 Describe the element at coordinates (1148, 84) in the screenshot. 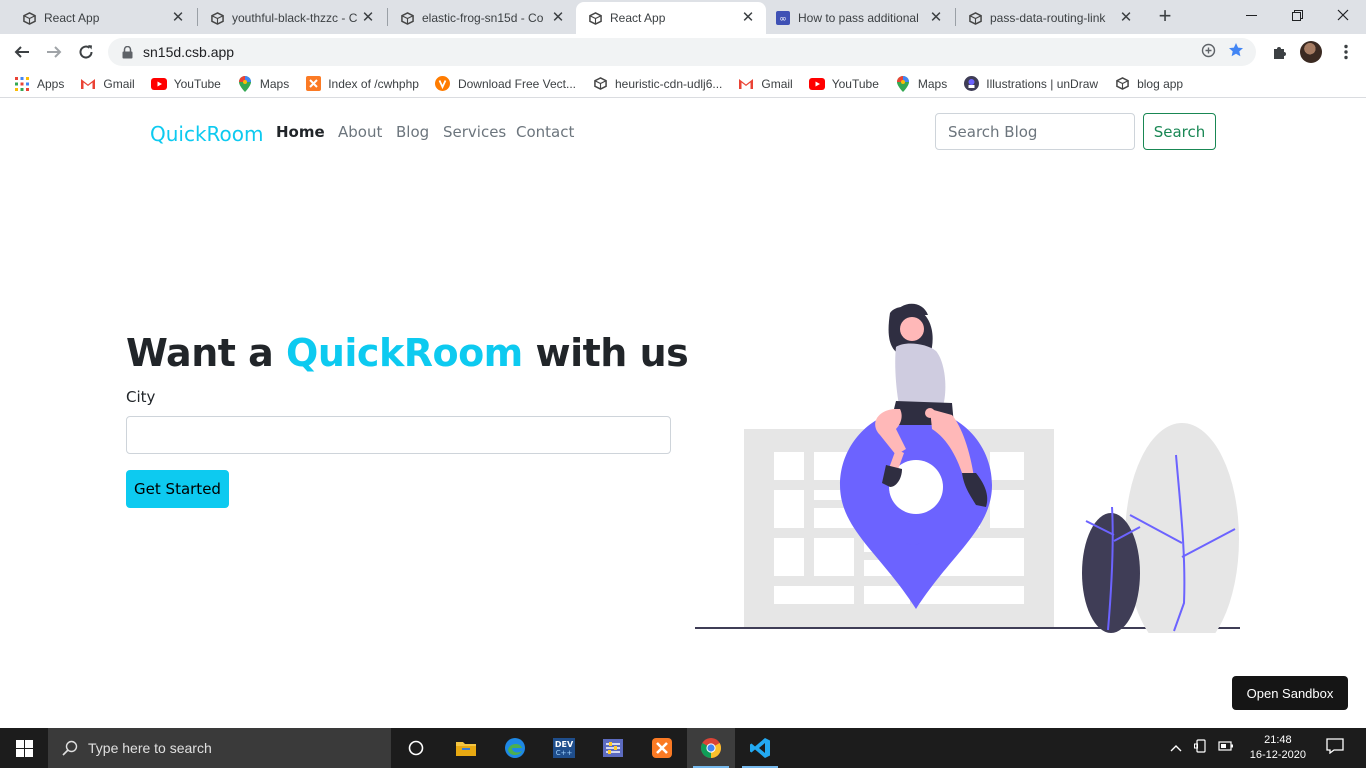

I see `bookmark-item: blog app` at that location.